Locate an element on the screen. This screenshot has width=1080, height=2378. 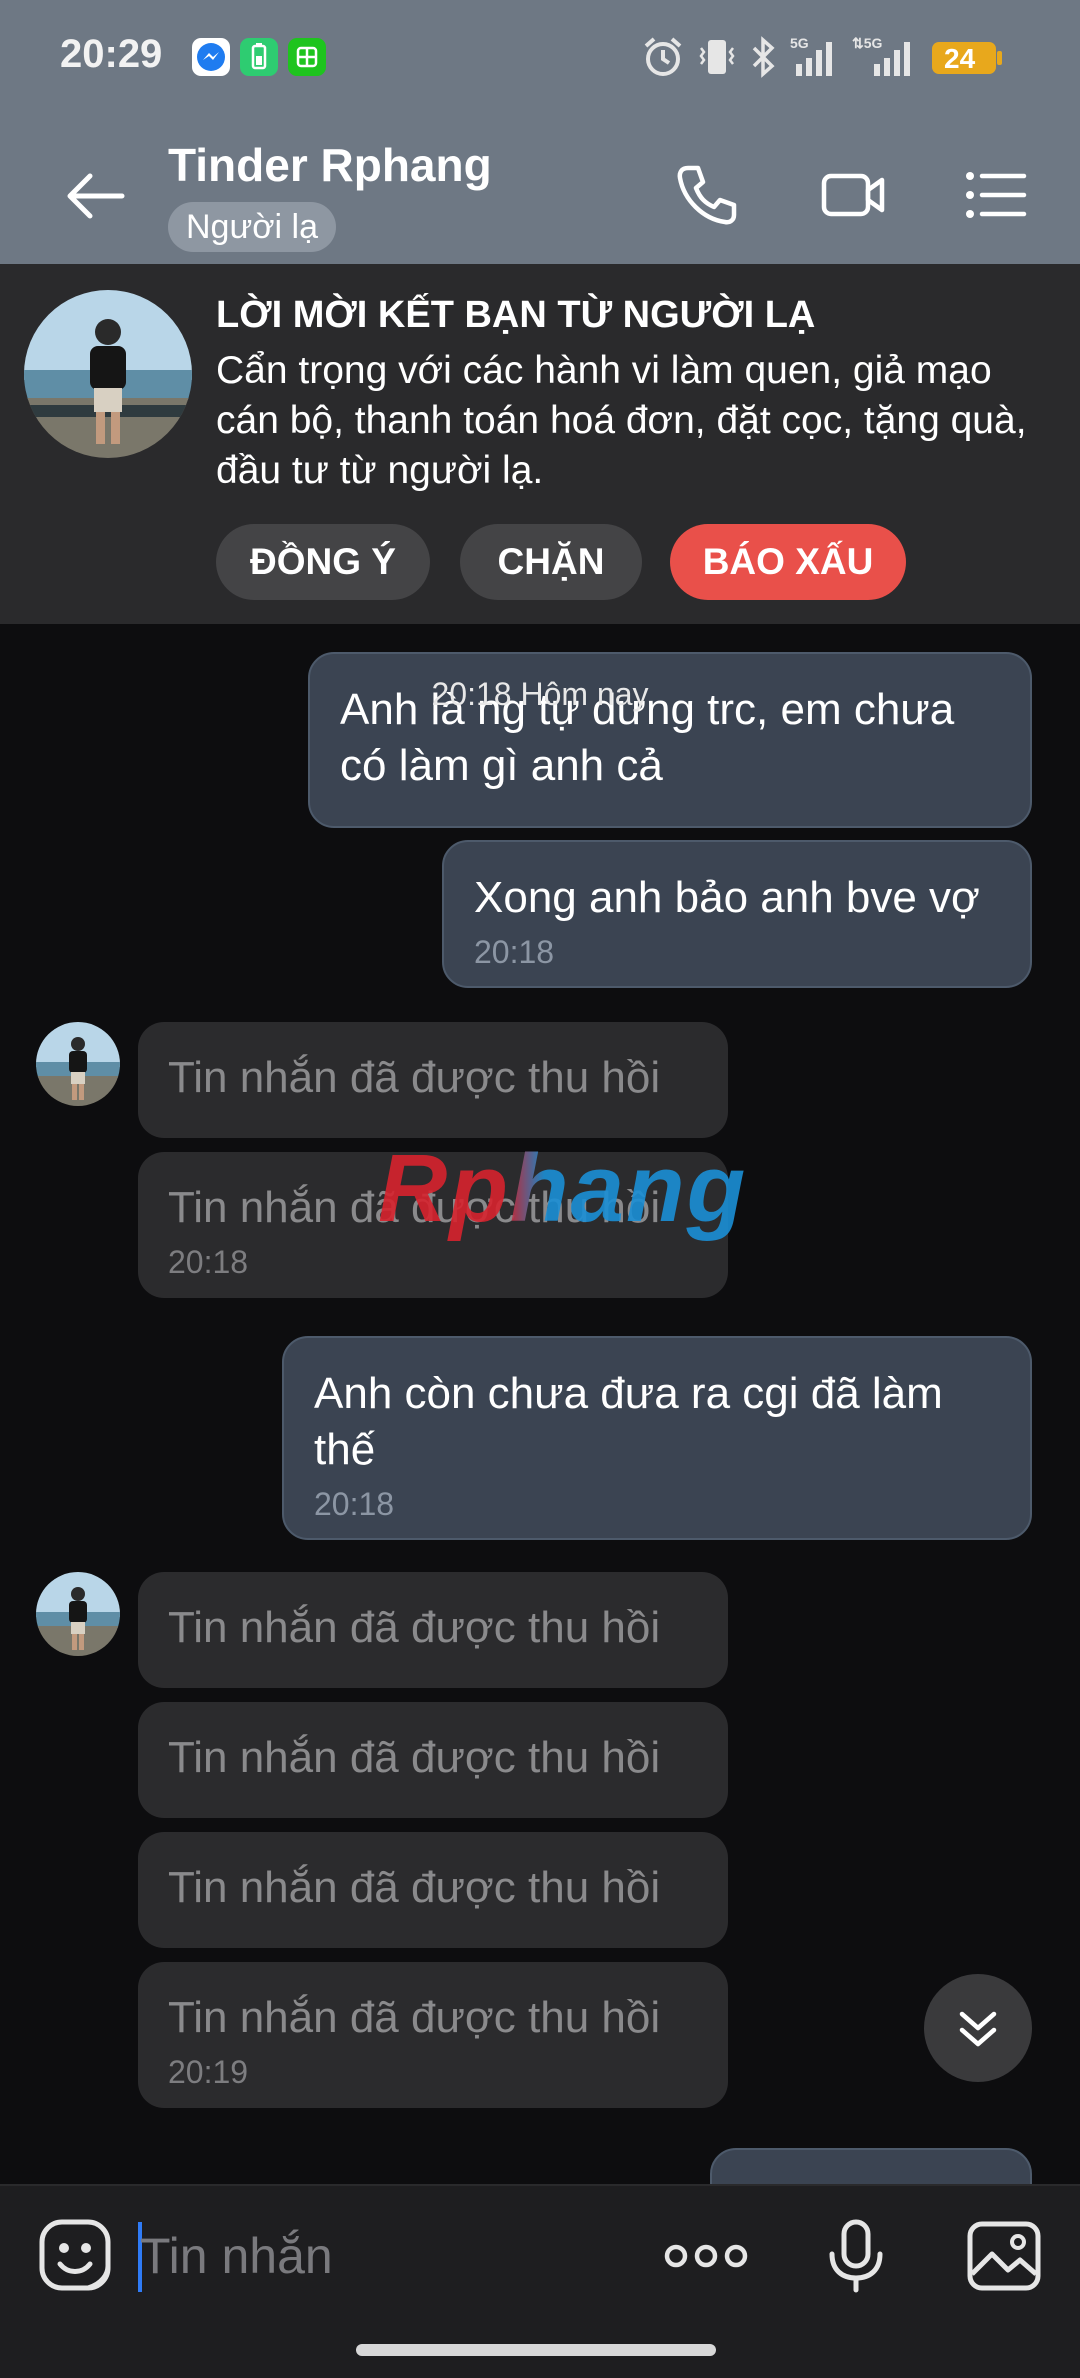
more-dots-icon is located at coordinates (706, 2256).